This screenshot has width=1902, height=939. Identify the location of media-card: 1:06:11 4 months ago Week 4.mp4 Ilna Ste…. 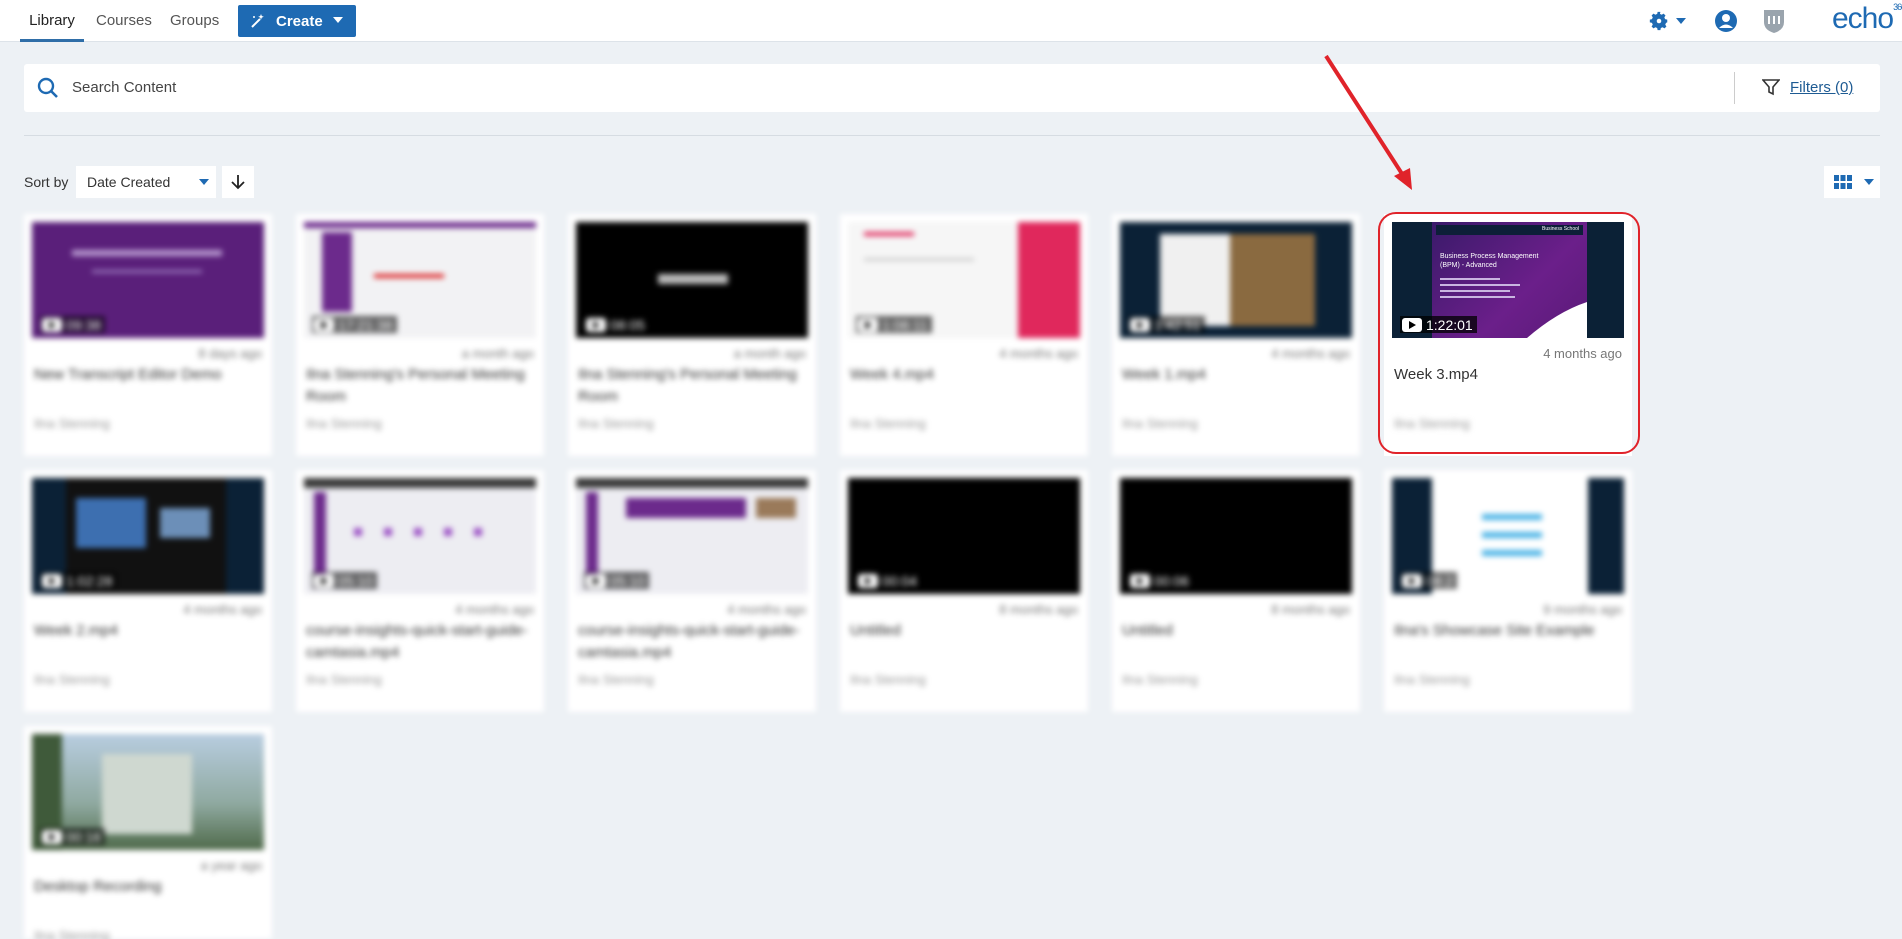
(964, 335).